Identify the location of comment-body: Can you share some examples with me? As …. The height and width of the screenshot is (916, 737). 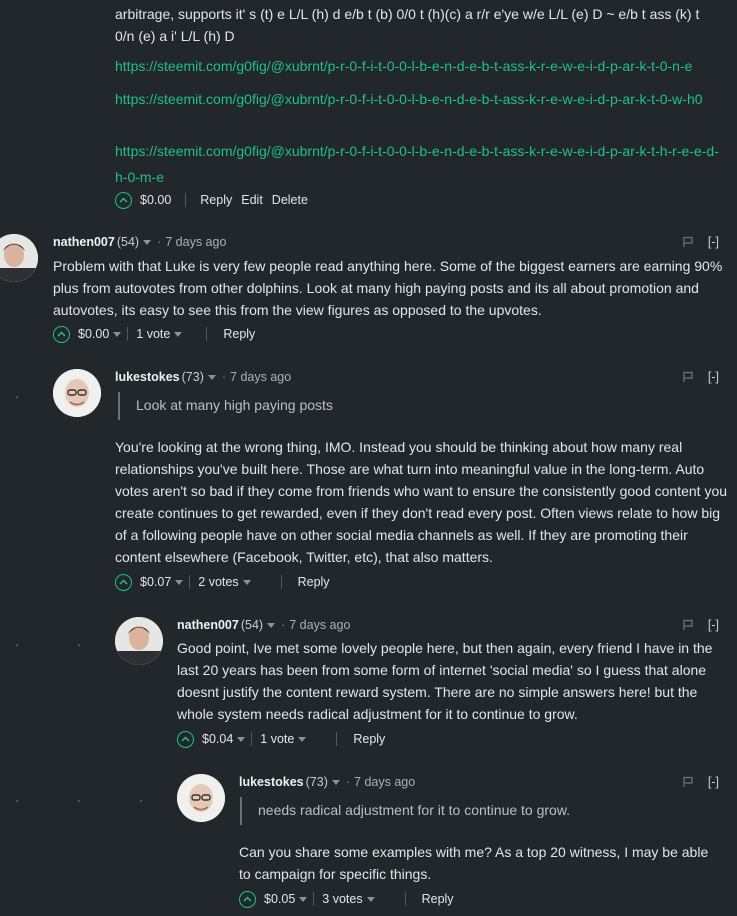
(474, 863).